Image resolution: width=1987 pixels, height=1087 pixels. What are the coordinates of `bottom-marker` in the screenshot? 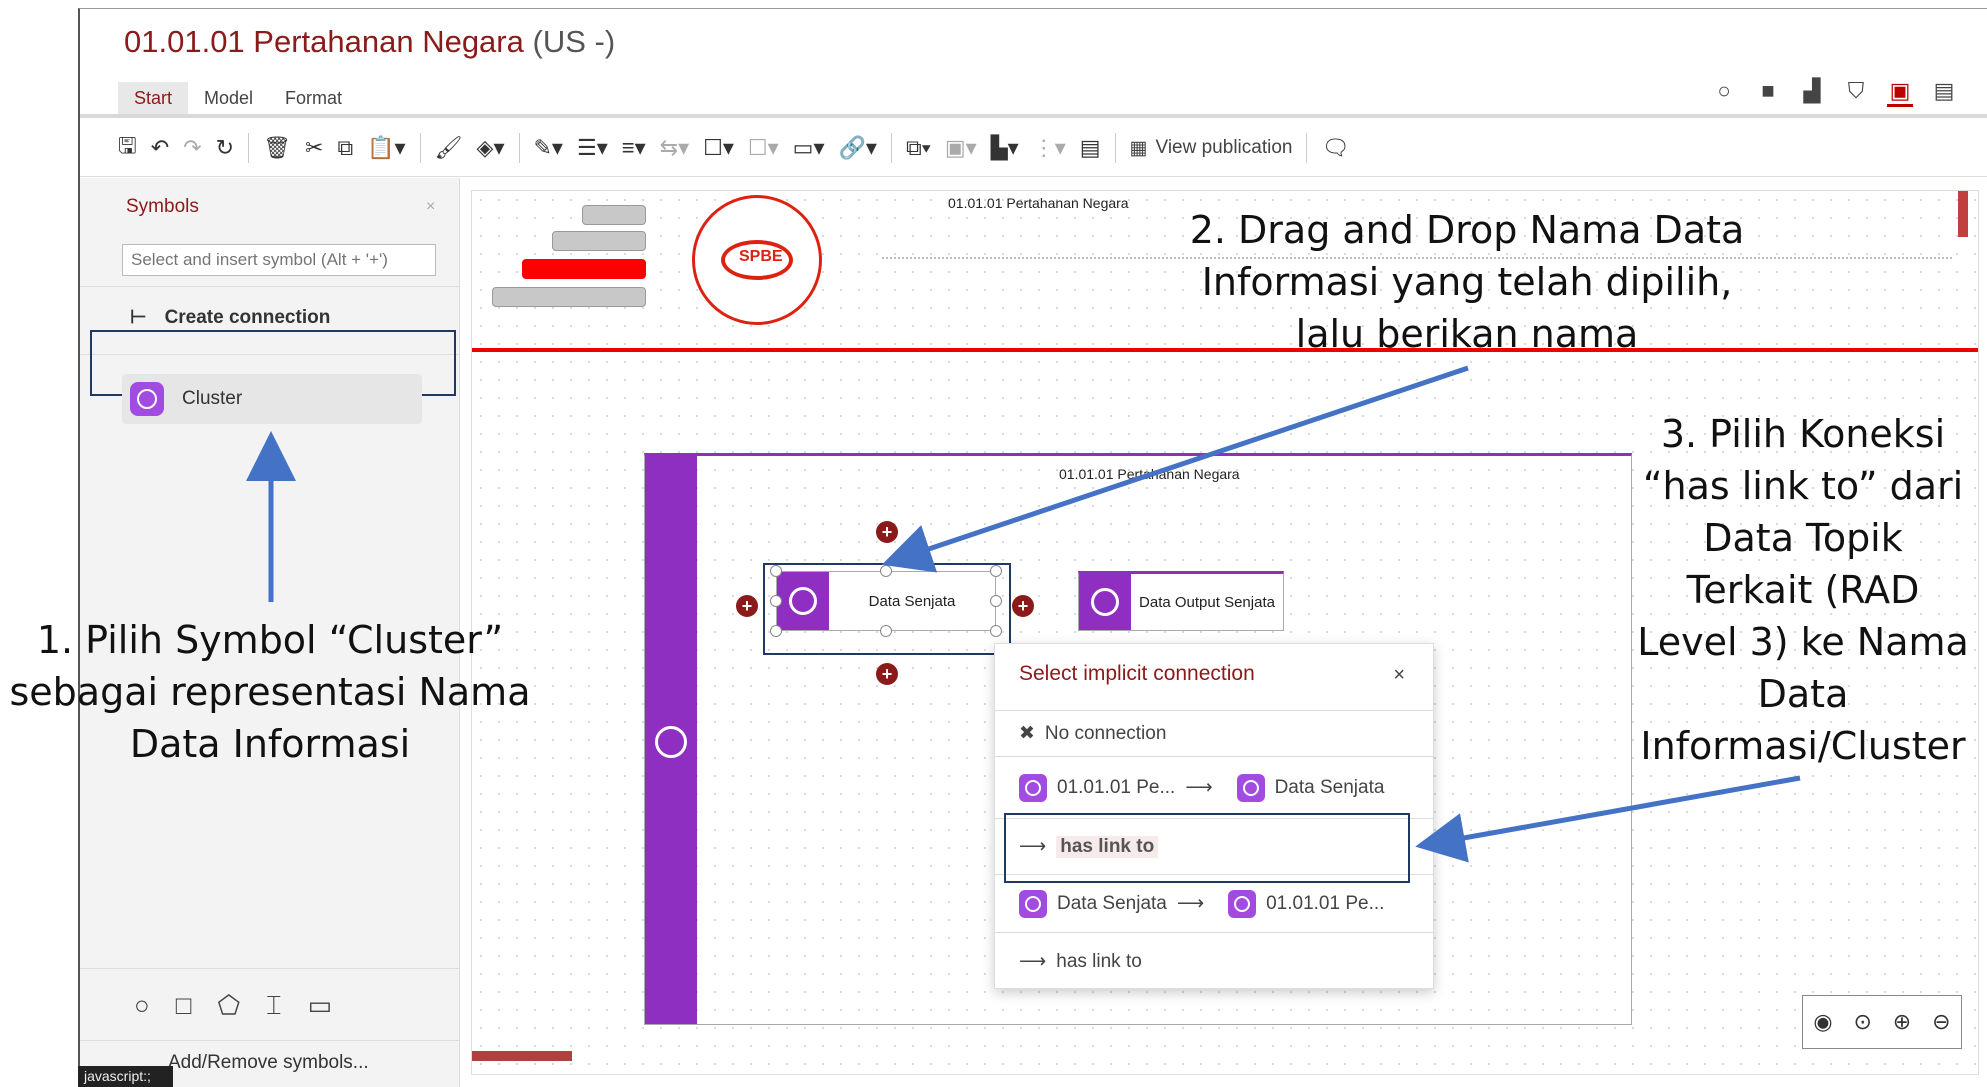 It's located at (522, 1056).